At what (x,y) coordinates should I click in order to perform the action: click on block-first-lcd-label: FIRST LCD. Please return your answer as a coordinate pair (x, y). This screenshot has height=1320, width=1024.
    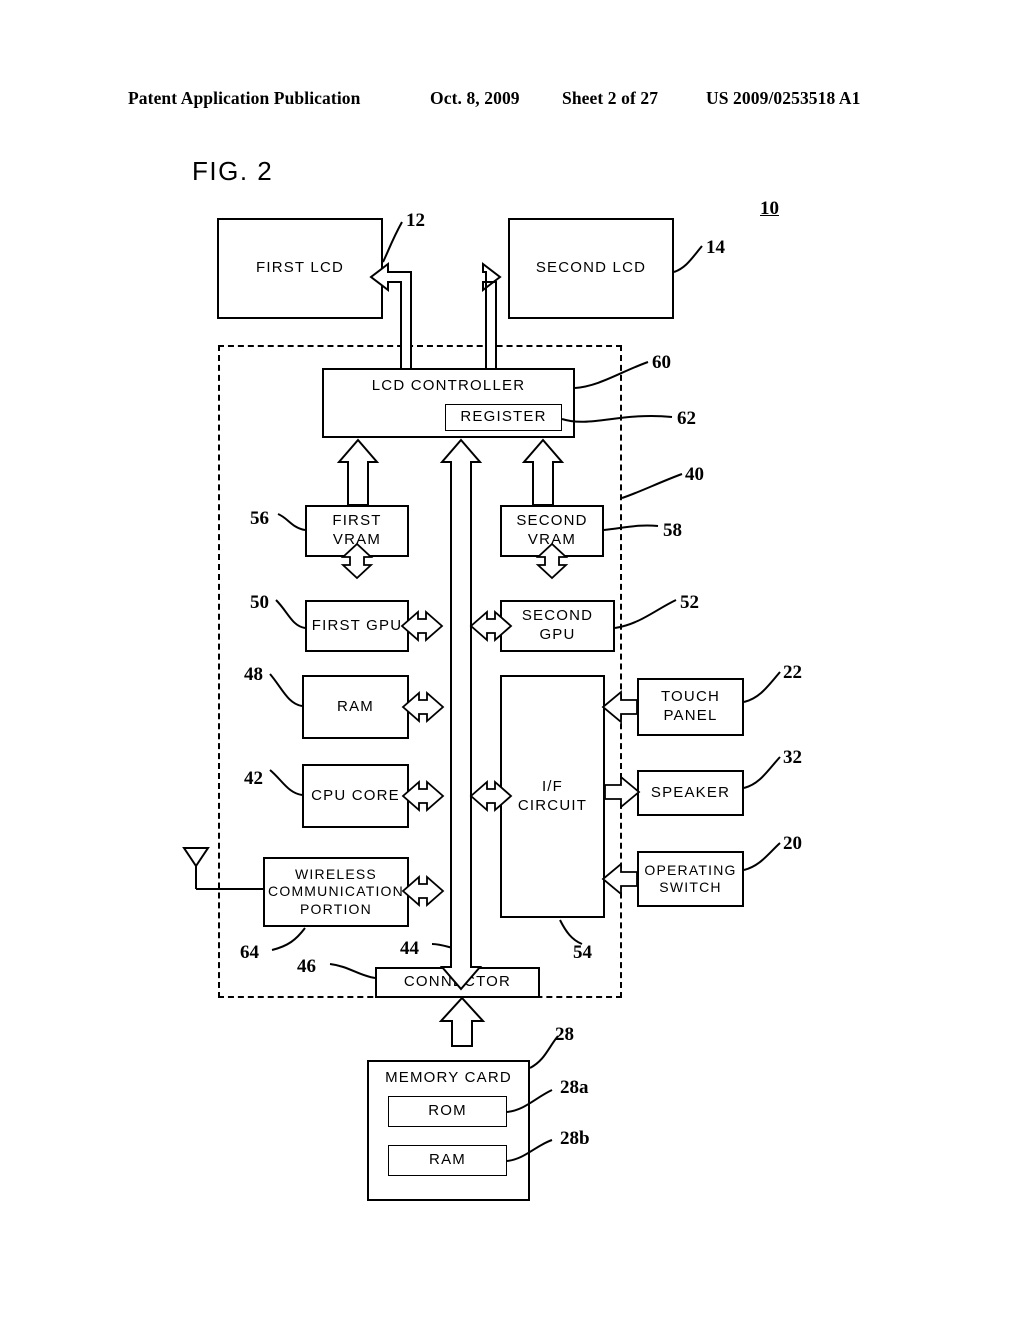
    Looking at the image, I should click on (300, 268).